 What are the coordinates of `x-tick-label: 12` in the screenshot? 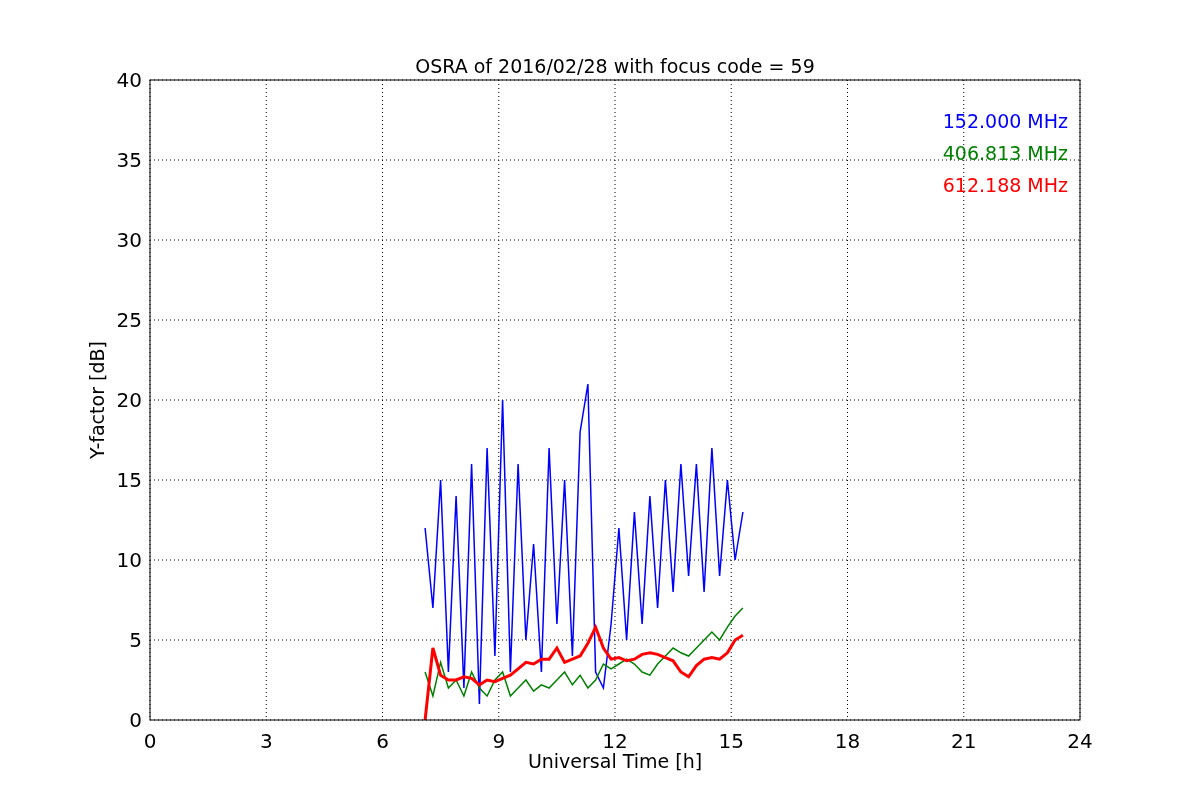 It's located at (615, 741).